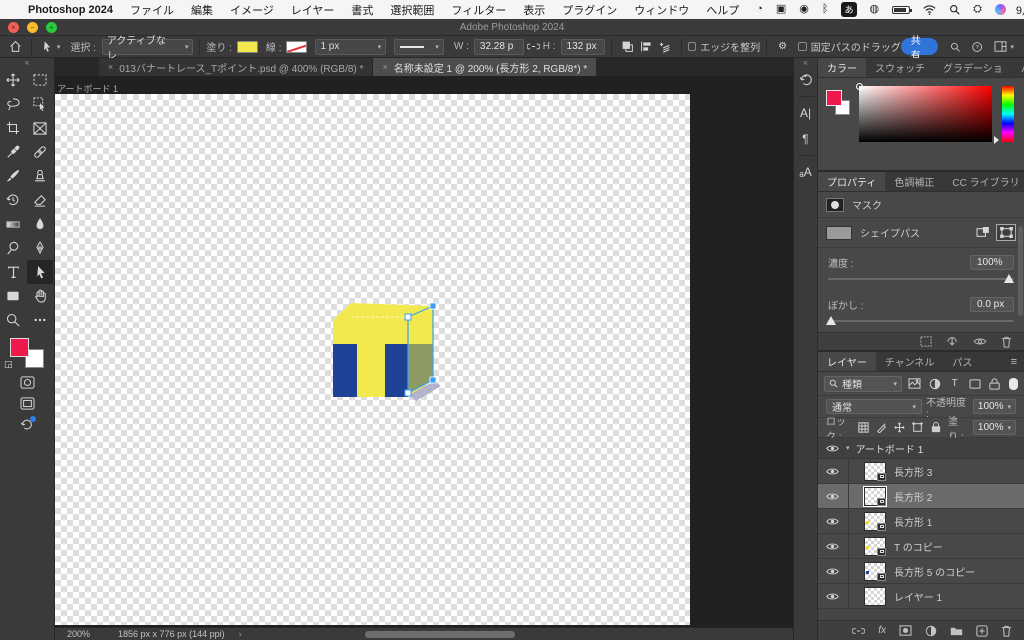 The height and width of the screenshot is (640, 1024). I want to click on swap-colors-icon: ◲, so click(8, 364).